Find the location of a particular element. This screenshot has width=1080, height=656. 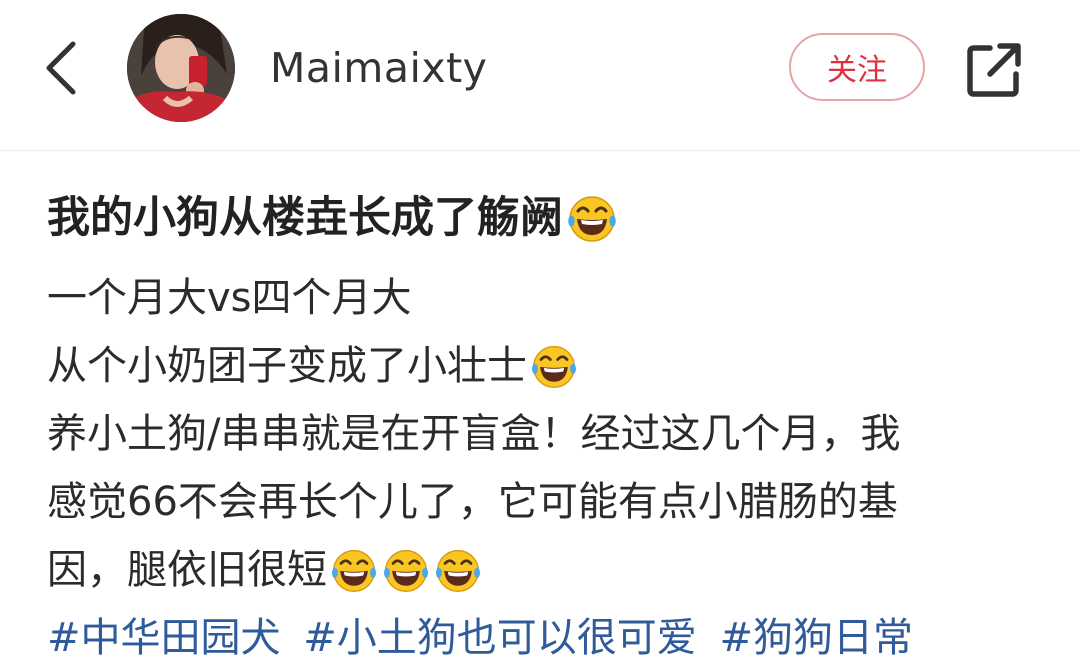

hashtag-row: #中华田园犬 #小土狗也可以很可爱 #狗狗日常 is located at coordinates (547, 630).